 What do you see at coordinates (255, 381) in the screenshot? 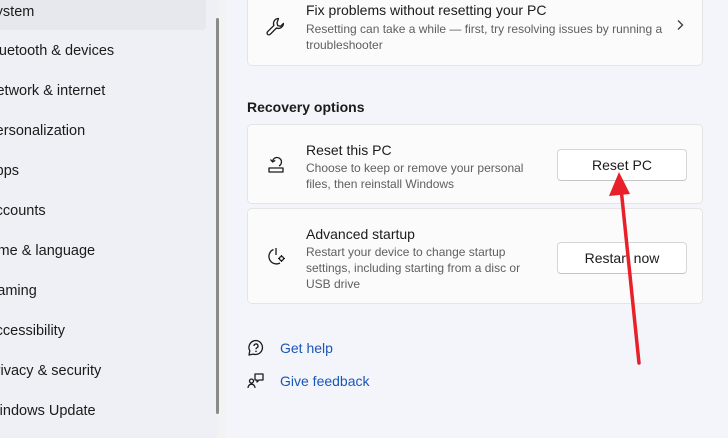
I see `feedback-icon` at bounding box center [255, 381].